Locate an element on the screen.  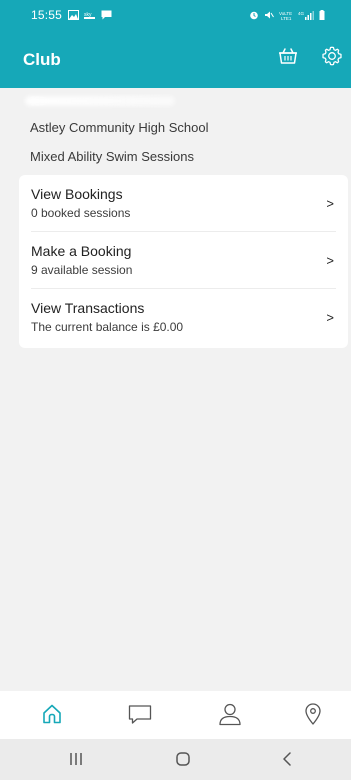
club-session-type: Mixed Ability Swim Sessions is located at coordinates (112, 156).